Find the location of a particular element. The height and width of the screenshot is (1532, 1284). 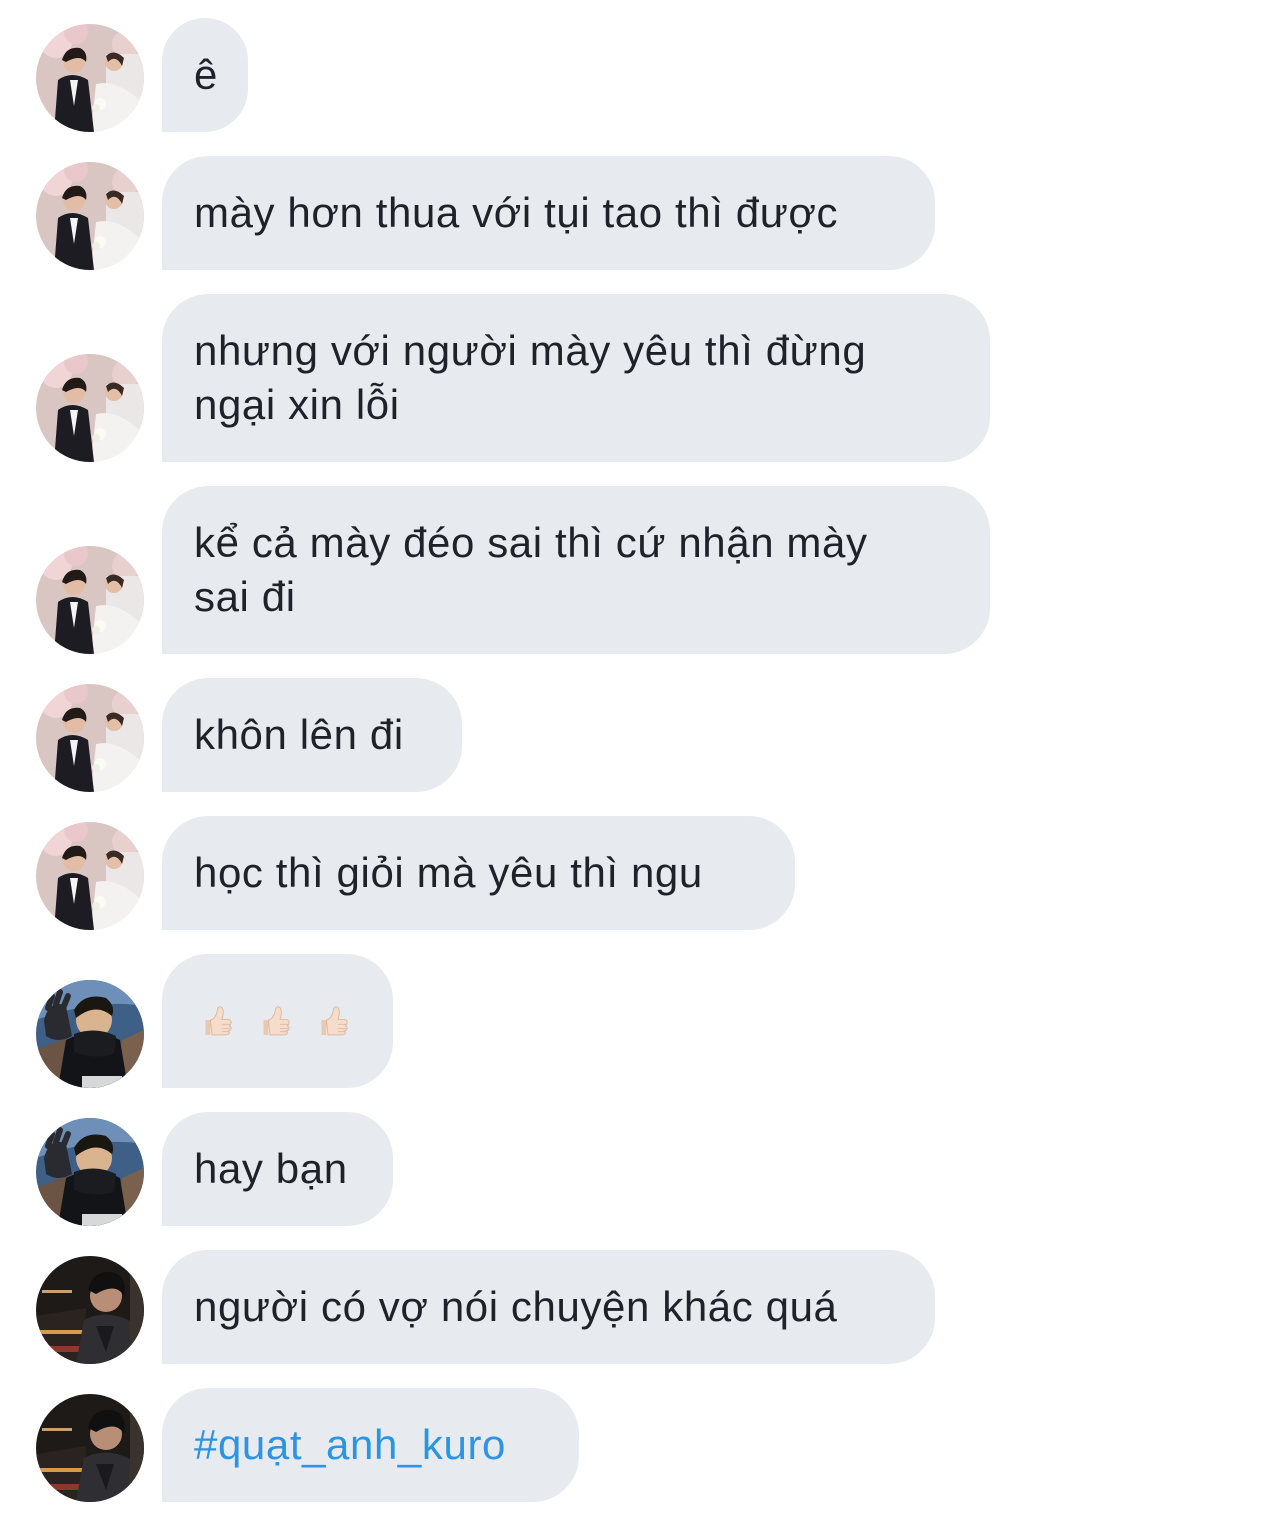

message-text: mày hơn thua với tụi tao thì được is located at coordinates (516, 212).